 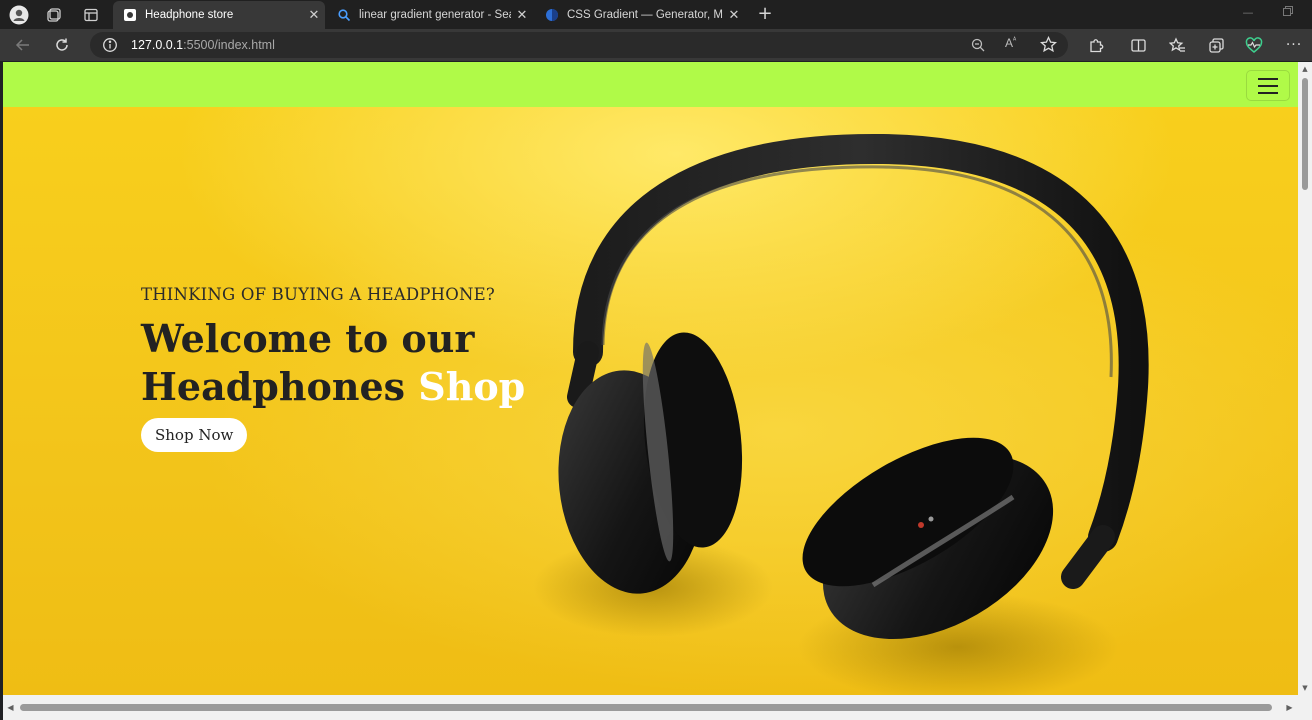 What do you see at coordinates (157, 45) in the screenshot?
I see `url-host: 127.0.0.1` at bounding box center [157, 45].